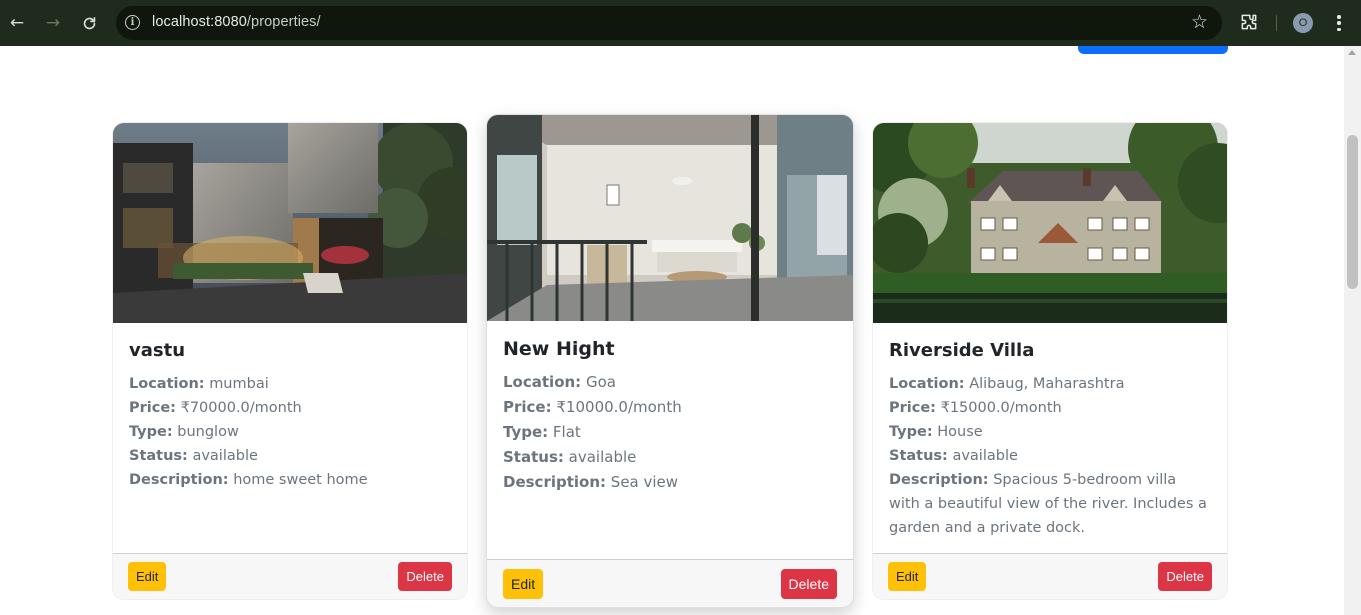  What do you see at coordinates (239, 384) in the screenshot?
I see `location-value: mumbai` at bounding box center [239, 384].